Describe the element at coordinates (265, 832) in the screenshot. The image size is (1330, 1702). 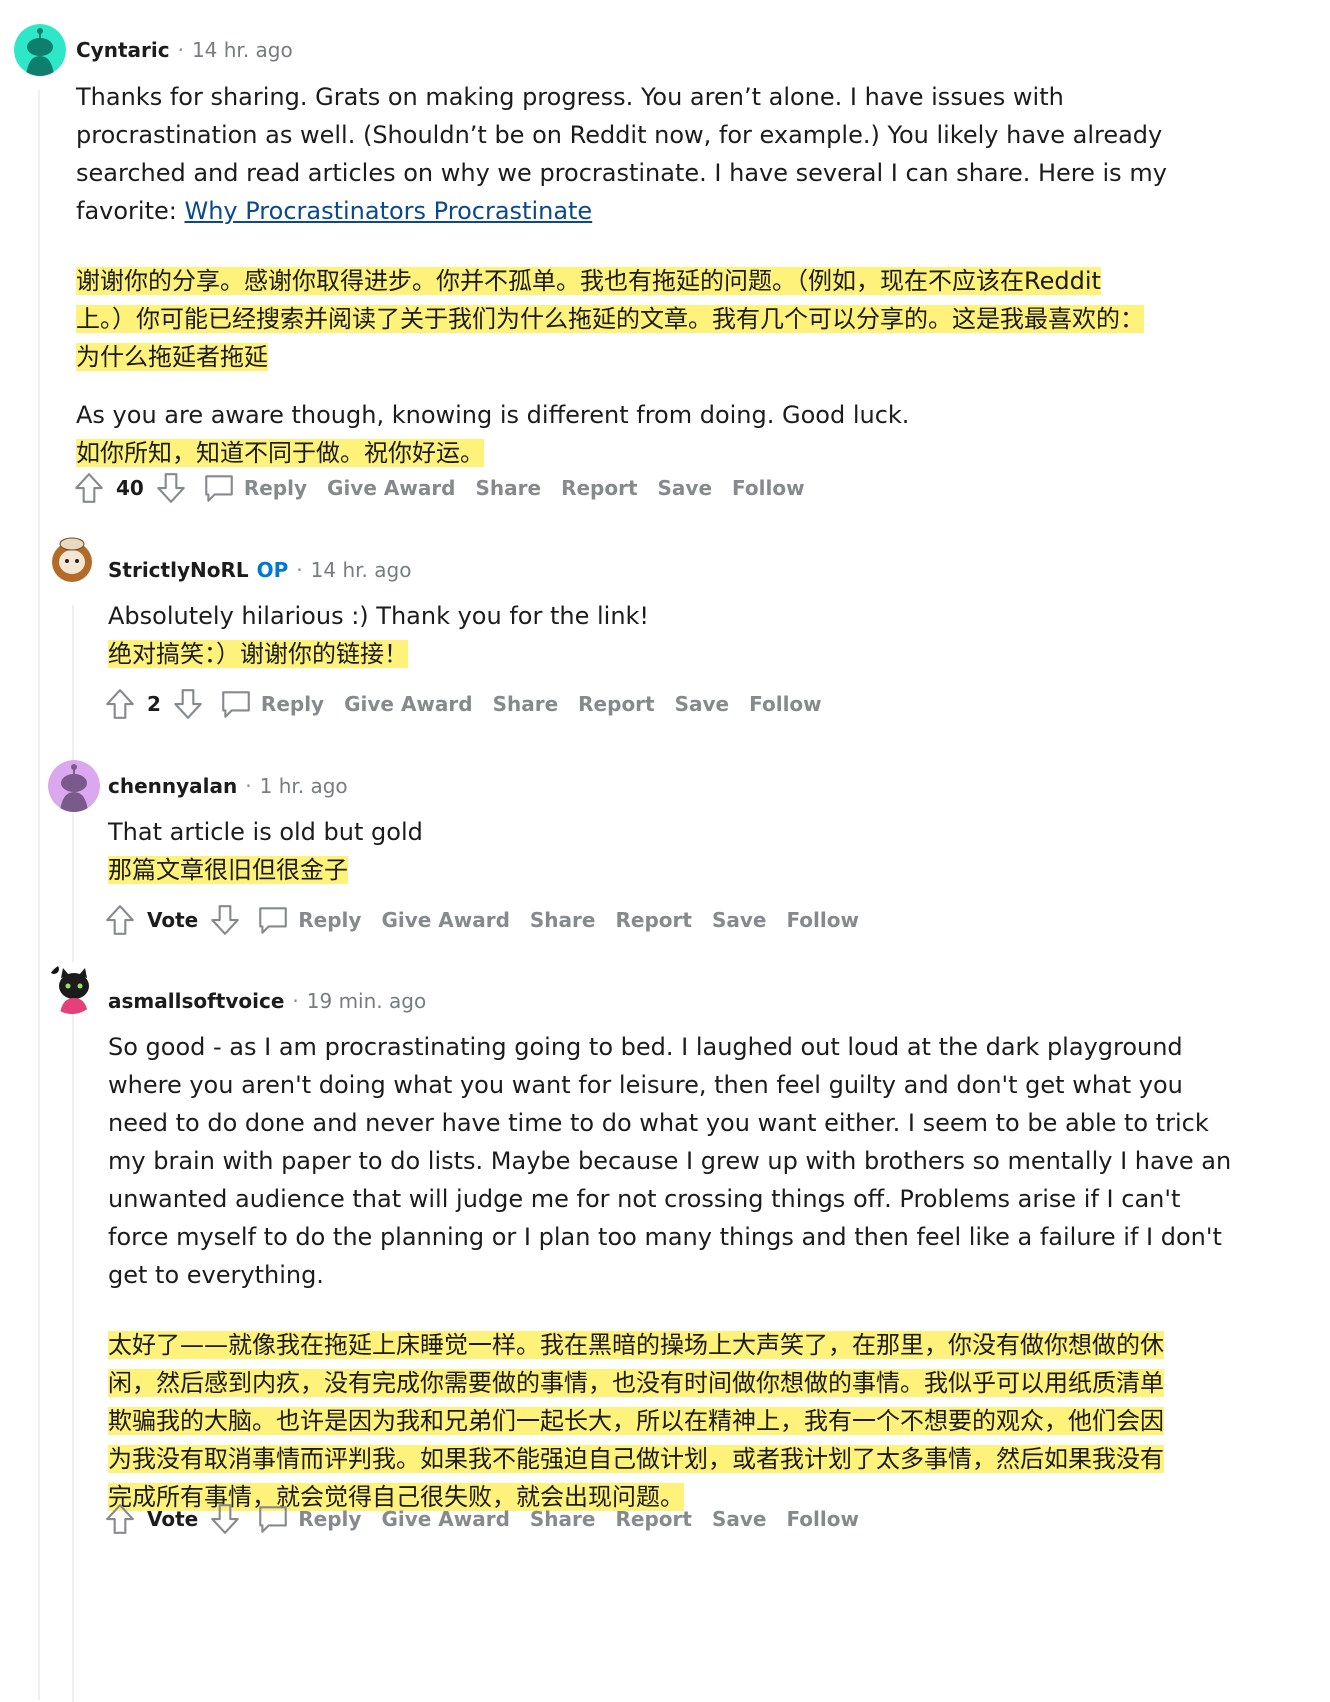
I see `comment-text-line: That article is old but gold` at that location.